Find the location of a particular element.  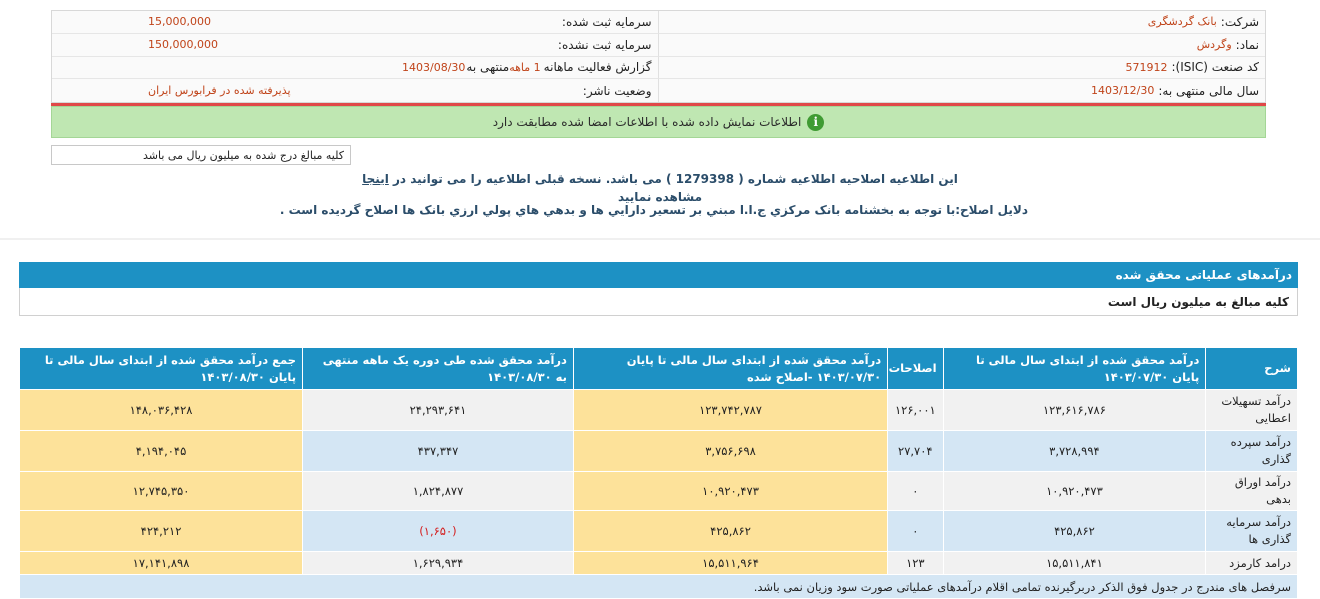

cell-ytd-previous: ۳,۷۲۸,۹۹۴ is located at coordinates (1074, 451).